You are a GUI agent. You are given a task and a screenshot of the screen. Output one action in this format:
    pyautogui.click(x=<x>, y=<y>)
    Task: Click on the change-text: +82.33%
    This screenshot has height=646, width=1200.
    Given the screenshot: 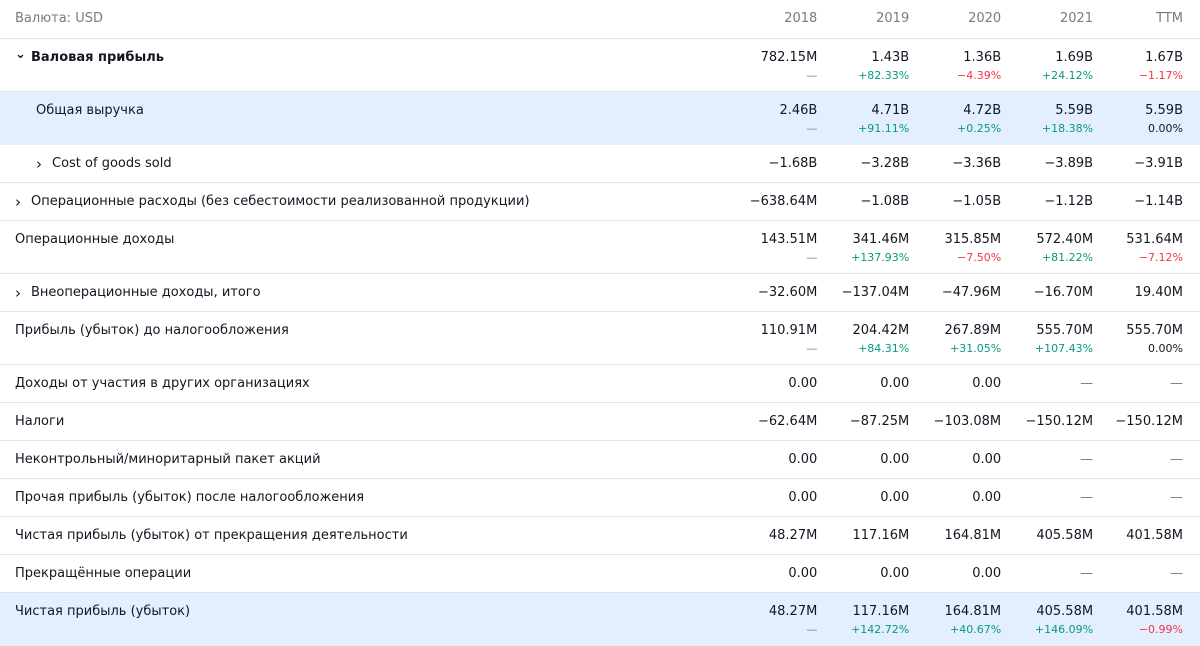 What is the action you would take?
    pyautogui.click(x=884, y=75)
    